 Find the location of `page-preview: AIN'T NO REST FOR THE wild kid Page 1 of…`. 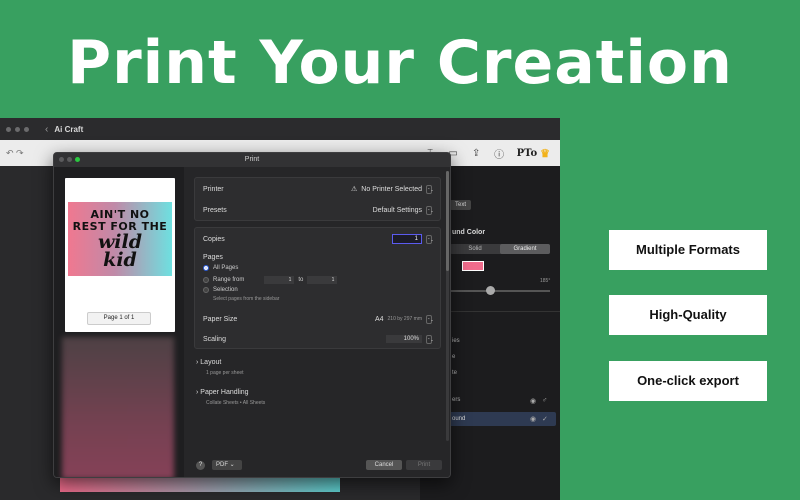

page-preview: AIN'T NO REST FOR THE wild kid Page 1 of… is located at coordinates (120, 255).